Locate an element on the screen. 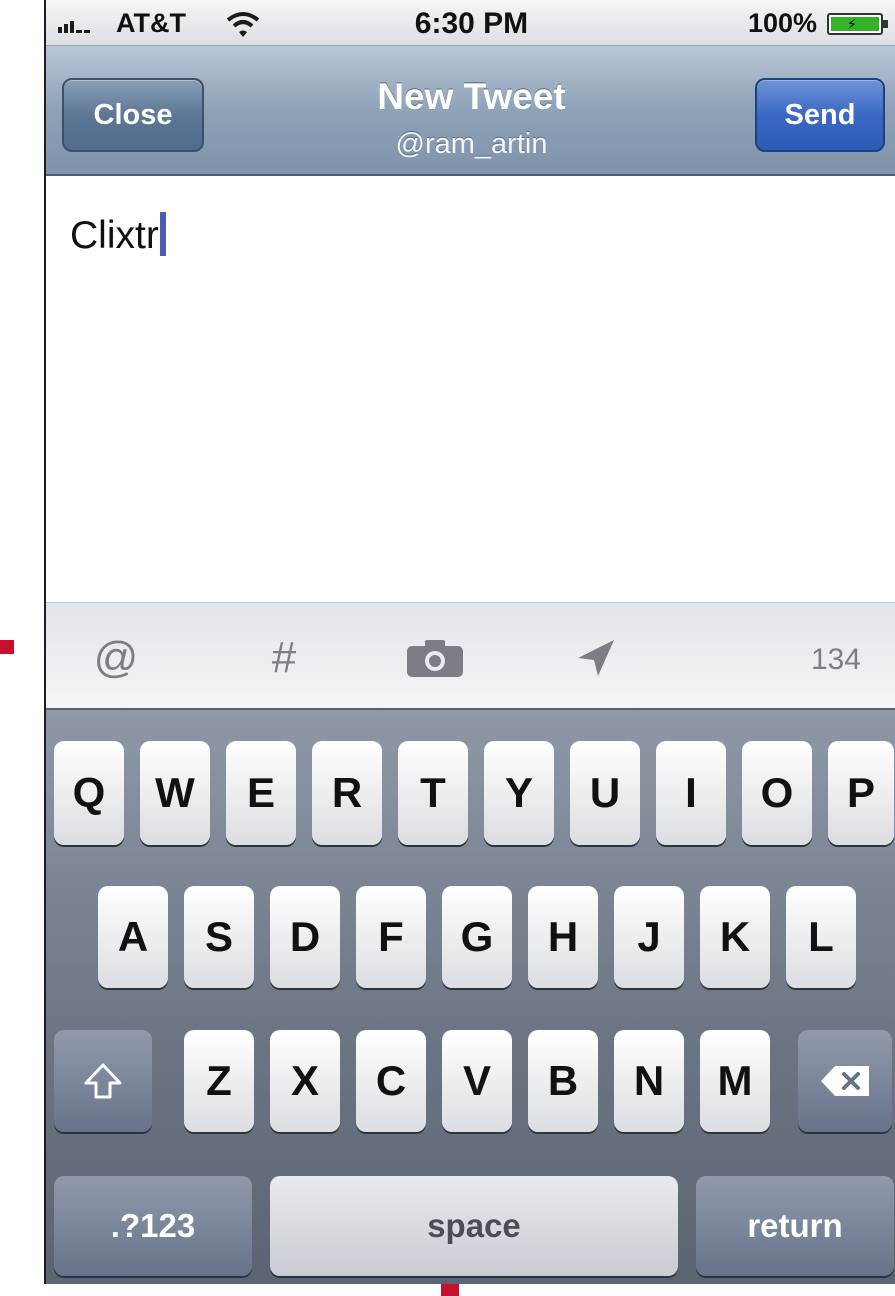 Image resolution: width=895 pixels, height=1296 pixels. key-y: Y is located at coordinates (519, 793).